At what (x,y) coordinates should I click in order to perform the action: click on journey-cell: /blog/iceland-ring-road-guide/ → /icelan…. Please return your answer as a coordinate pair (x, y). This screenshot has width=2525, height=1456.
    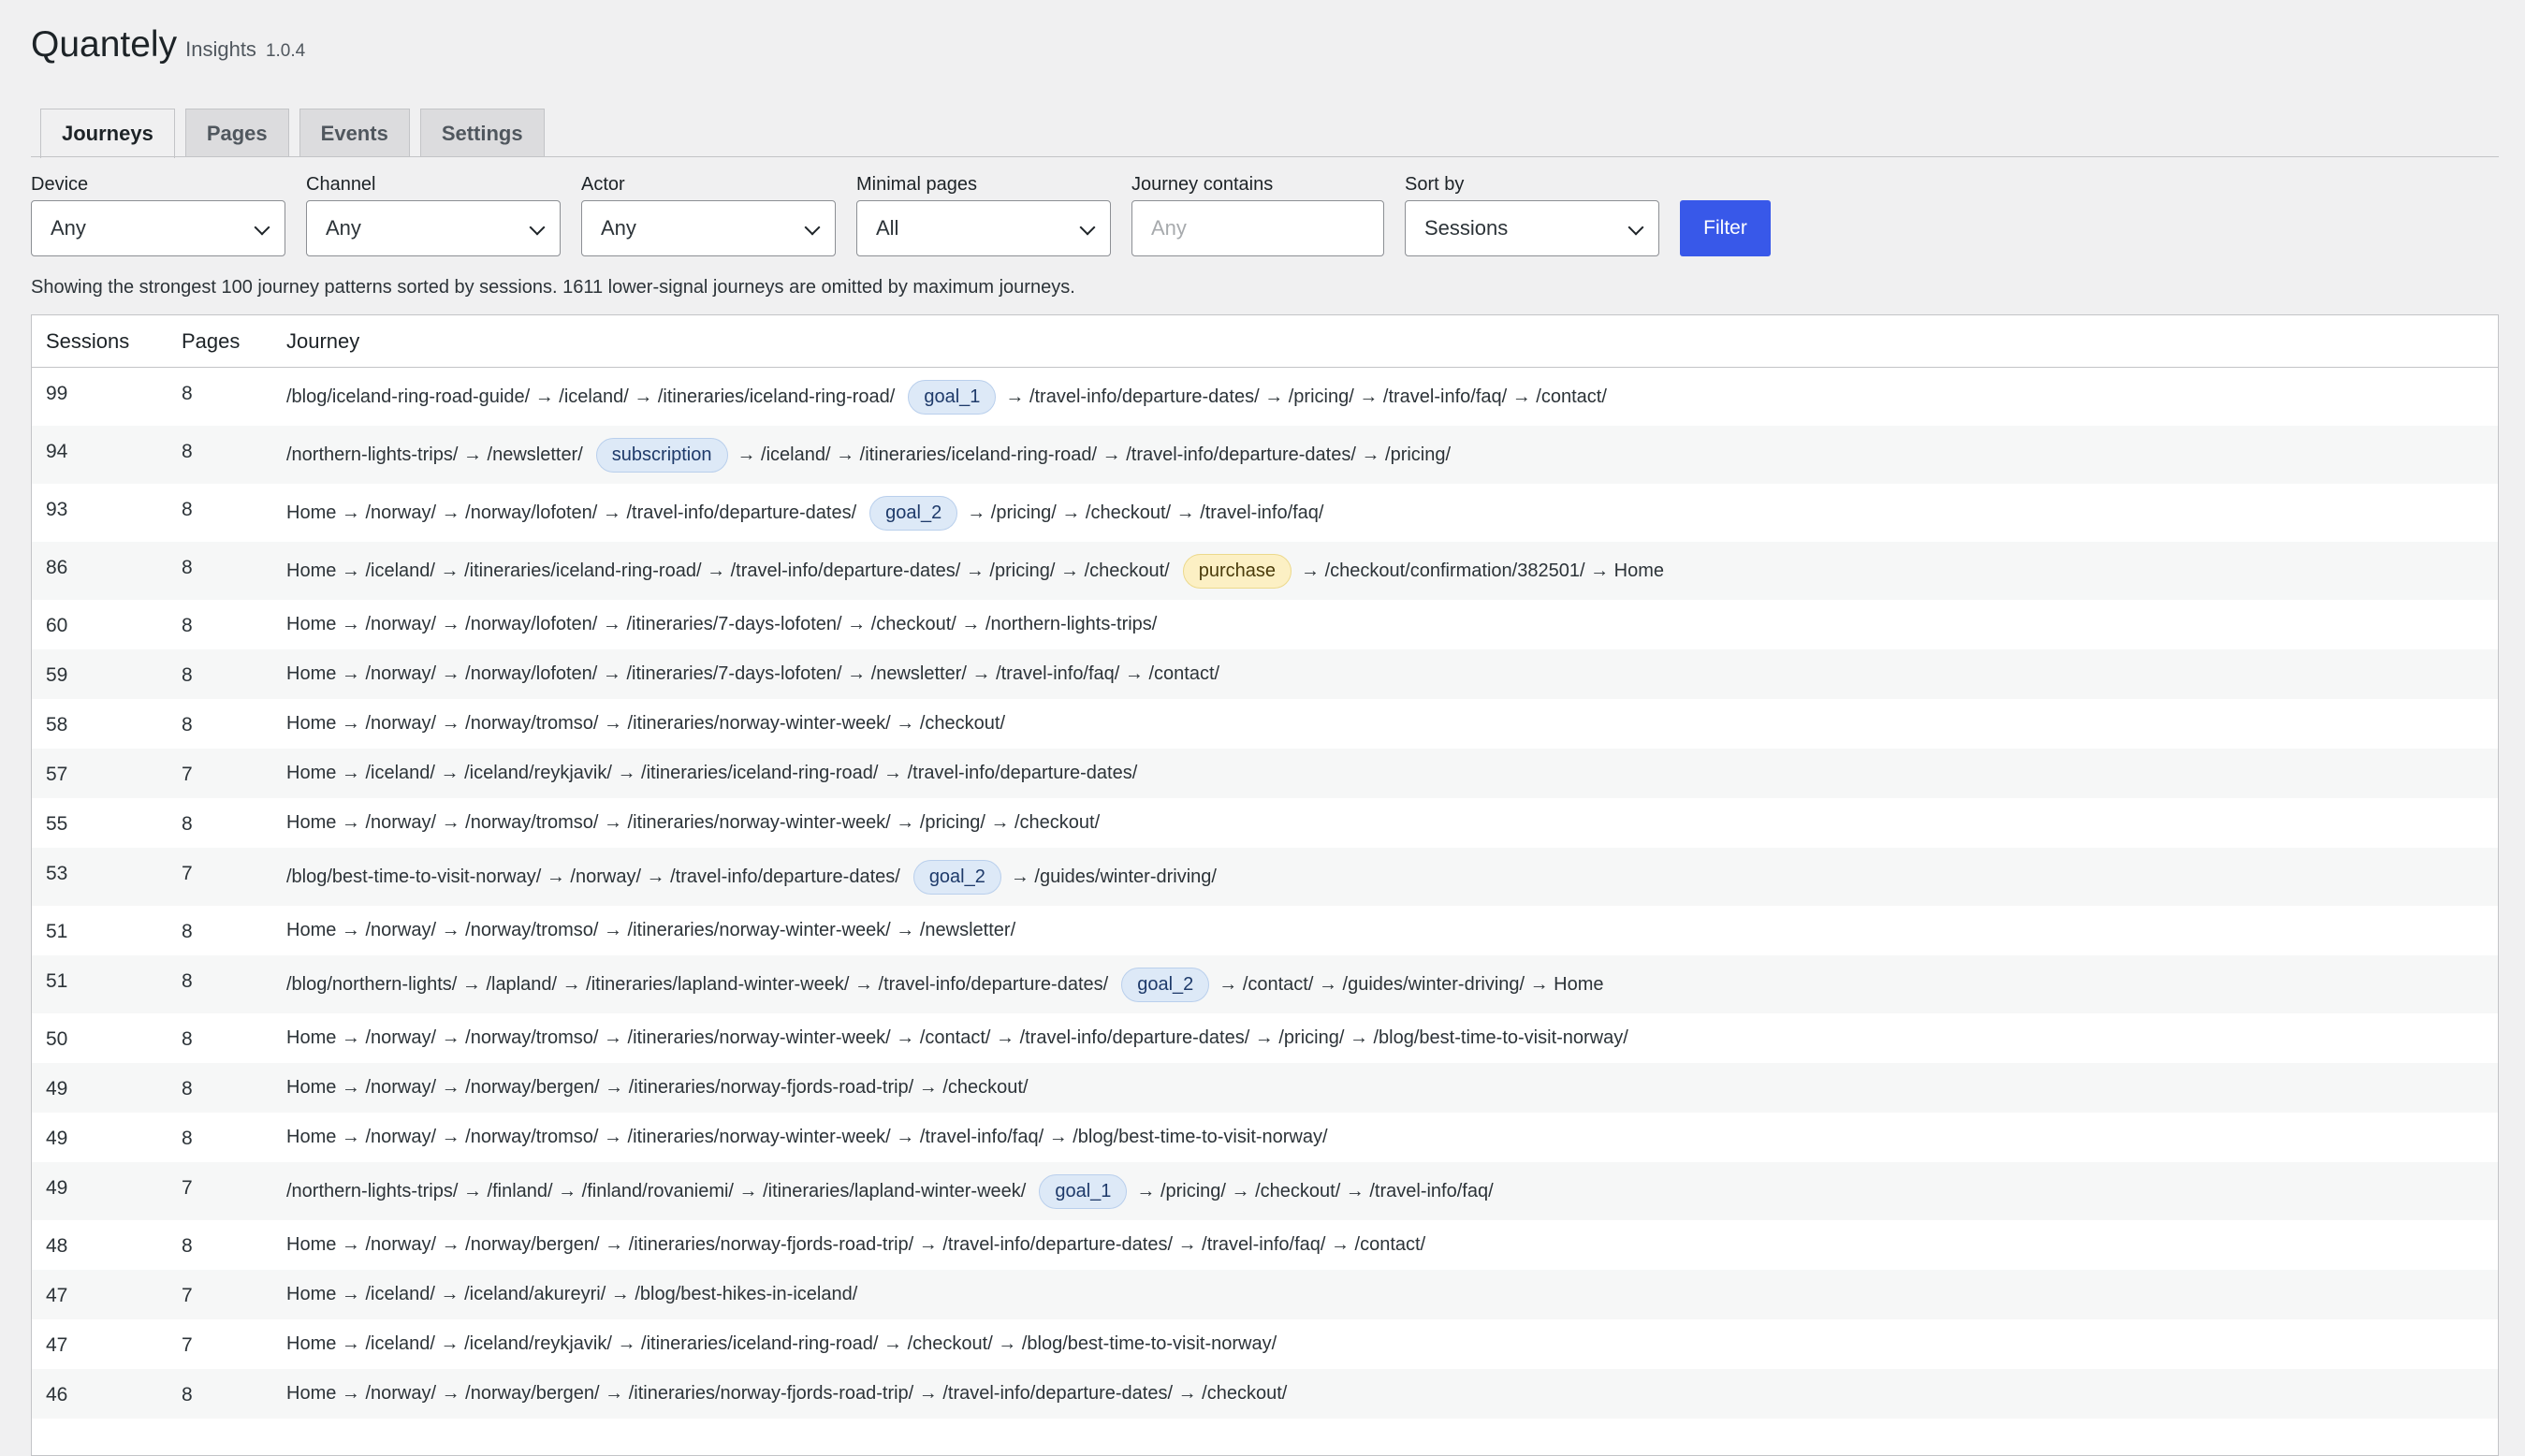
    Looking at the image, I should click on (1388, 397).